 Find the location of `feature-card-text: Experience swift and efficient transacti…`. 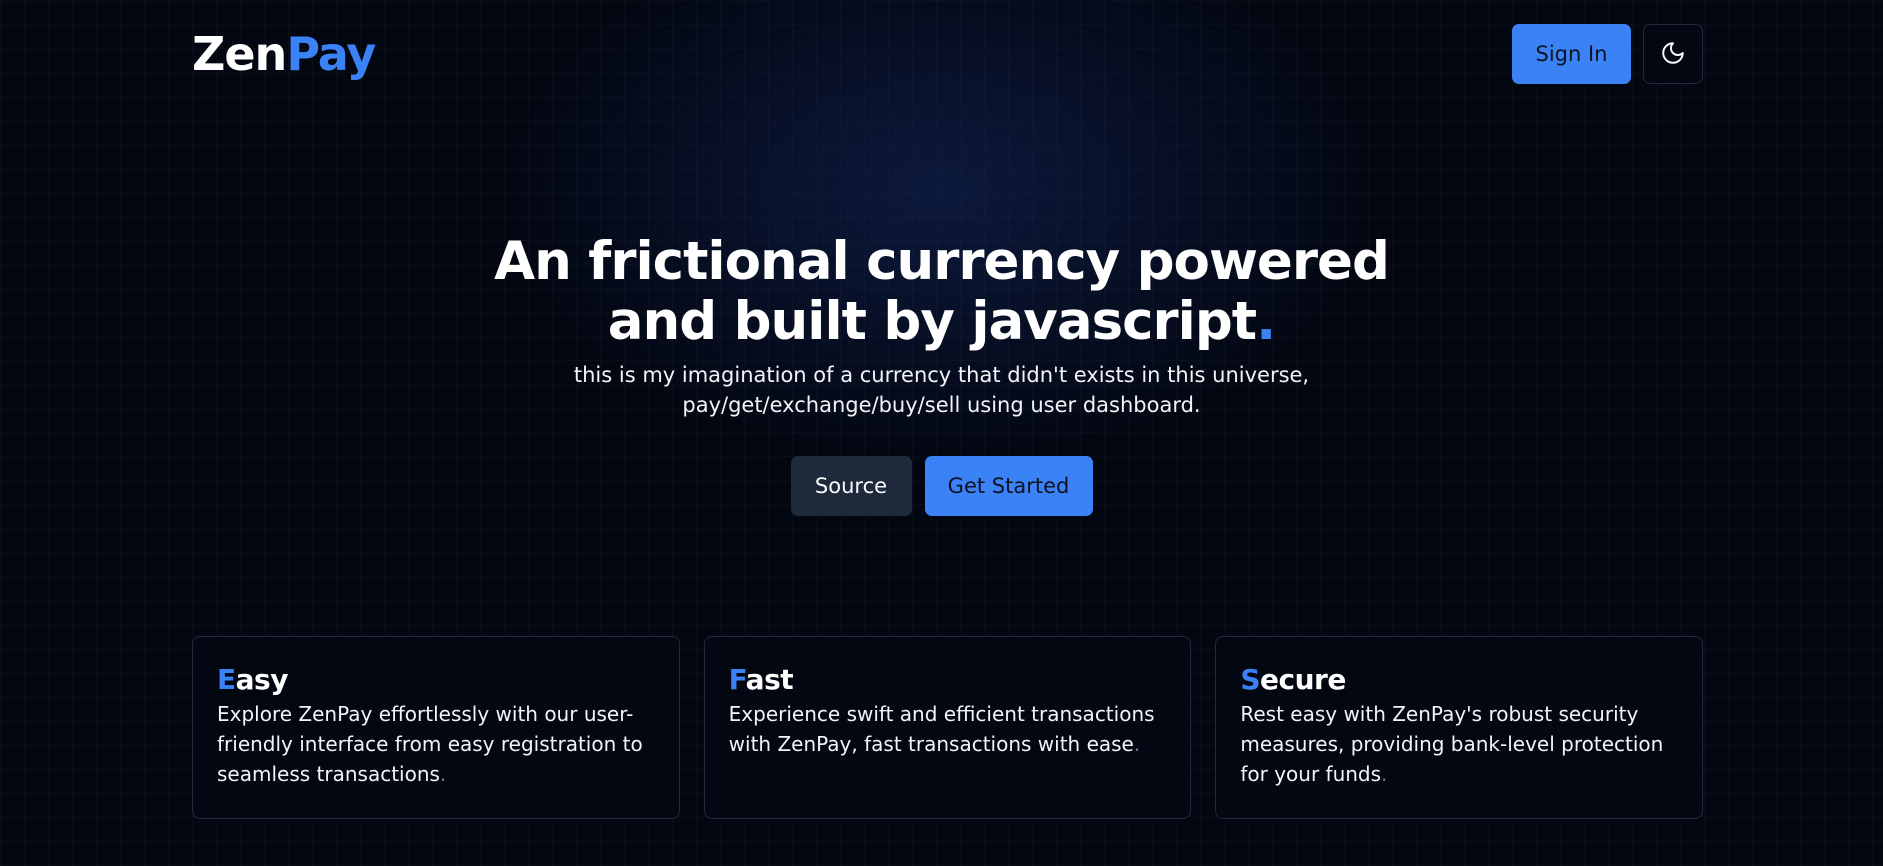

feature-card-text: Experience swift and efficient transacti… is located at coordinates (948, 729).